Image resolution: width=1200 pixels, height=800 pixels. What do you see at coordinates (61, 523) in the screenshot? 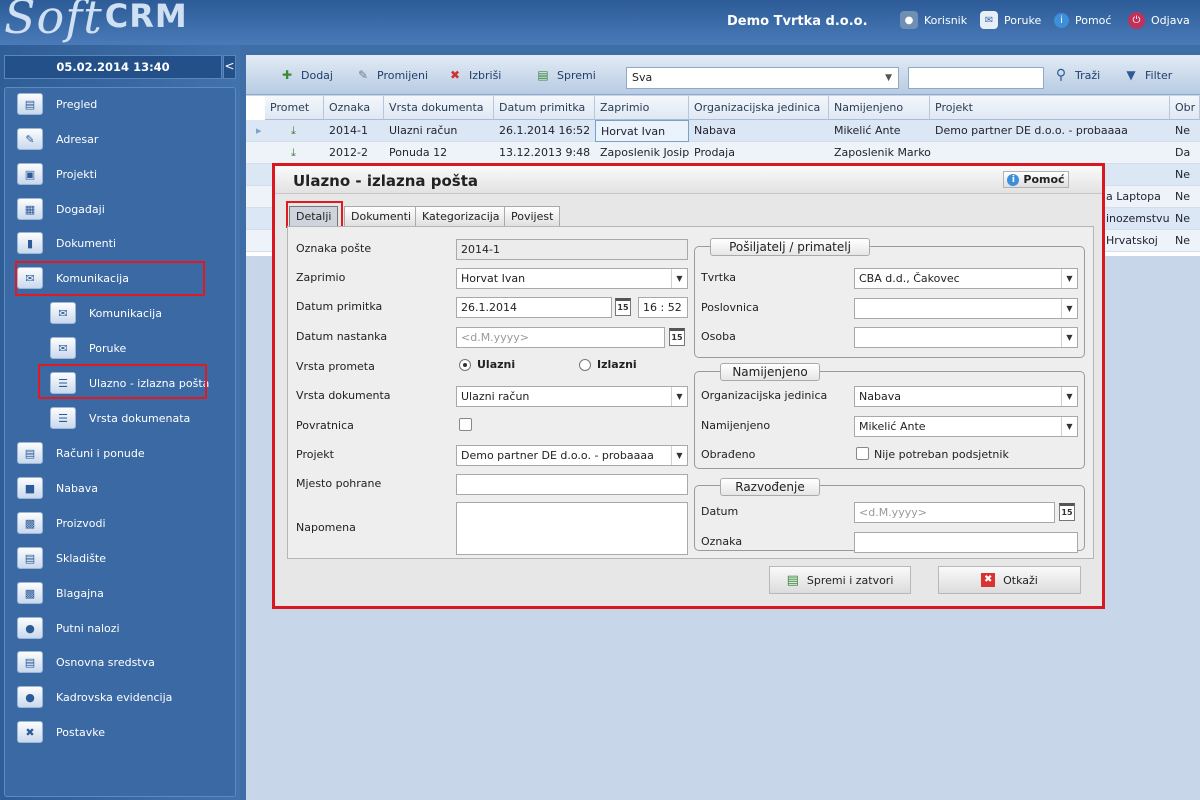
I see `sidebar-item-proizvodi: ▩ Proizvodi` at bounding box center [61, 523].